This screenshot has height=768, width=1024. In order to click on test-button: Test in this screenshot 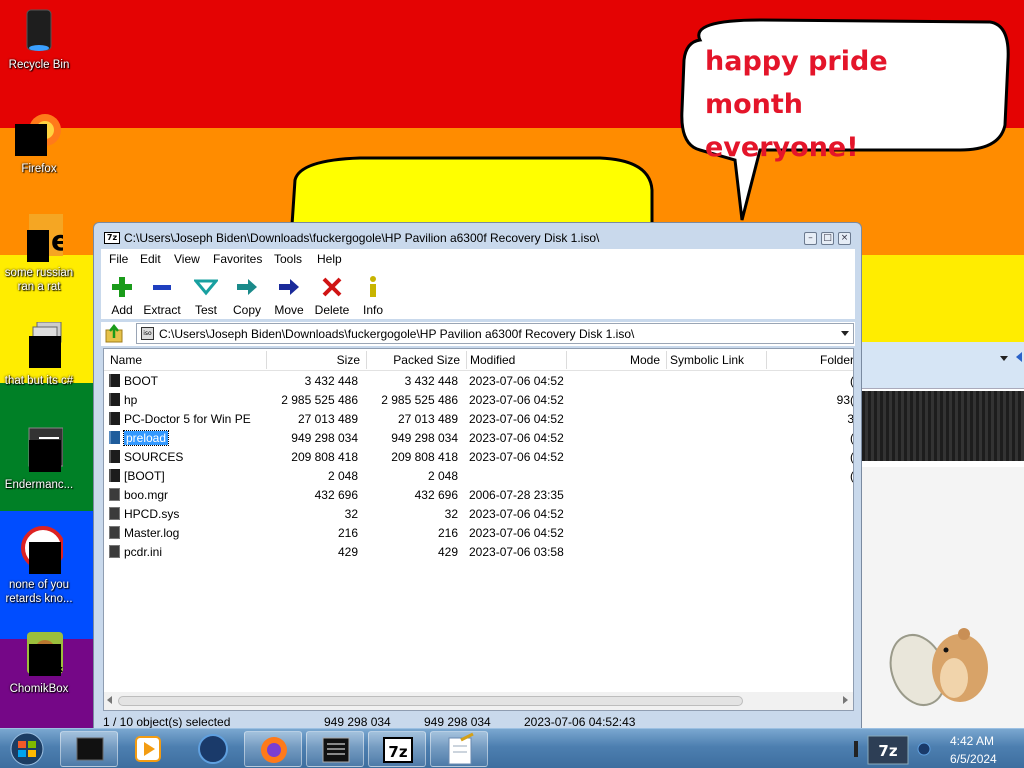, I will do `click(206, 294)`.